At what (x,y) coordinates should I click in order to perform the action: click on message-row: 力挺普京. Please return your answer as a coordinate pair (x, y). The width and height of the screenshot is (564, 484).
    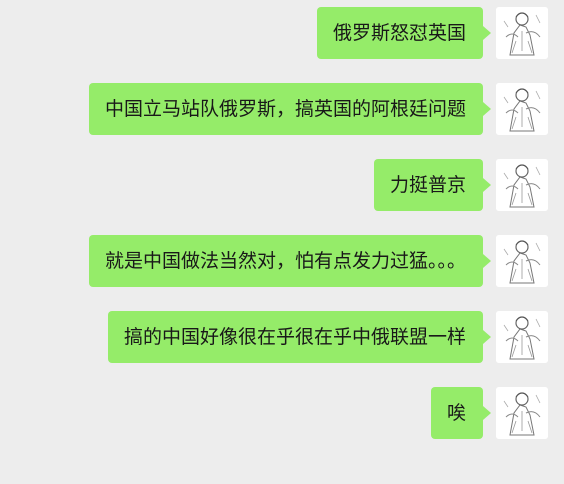
    Looking at the image, I should click on (460, 186).